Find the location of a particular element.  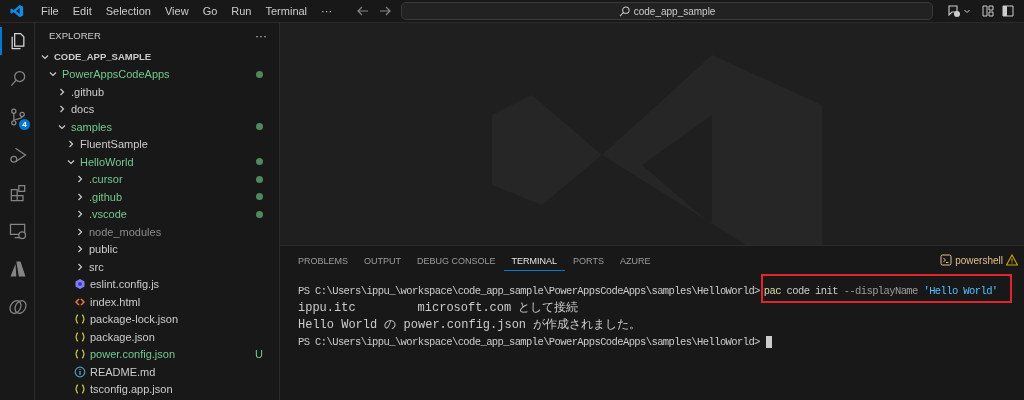

chevron-down-icon is located at coordinates (967, 11).